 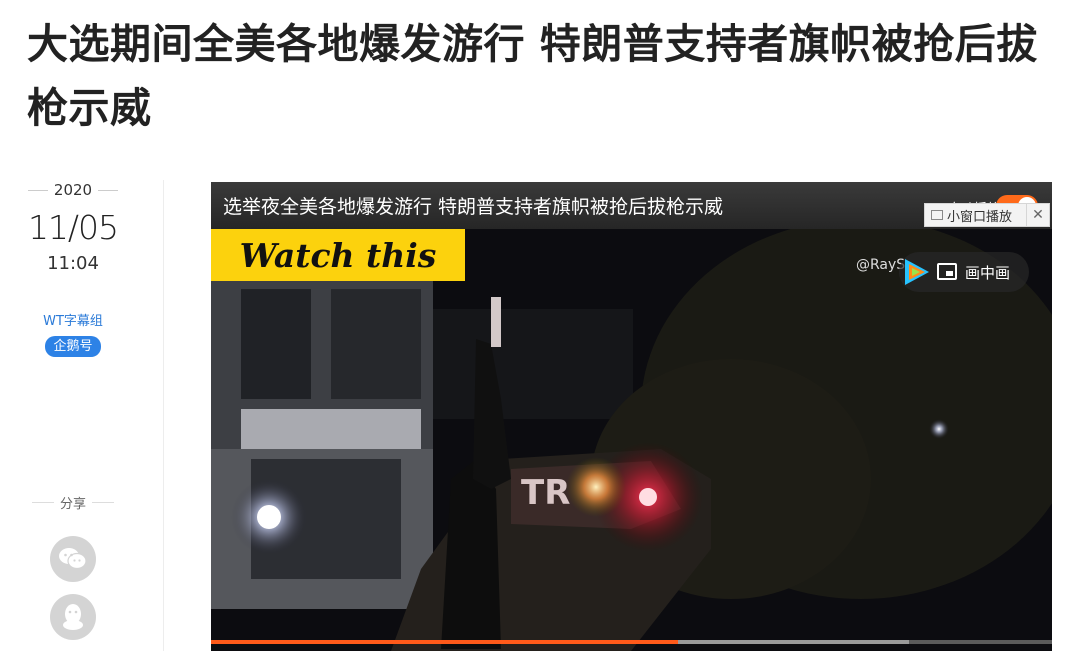 I want to click on close-icon: ✕, so click(x=1037, y=215).